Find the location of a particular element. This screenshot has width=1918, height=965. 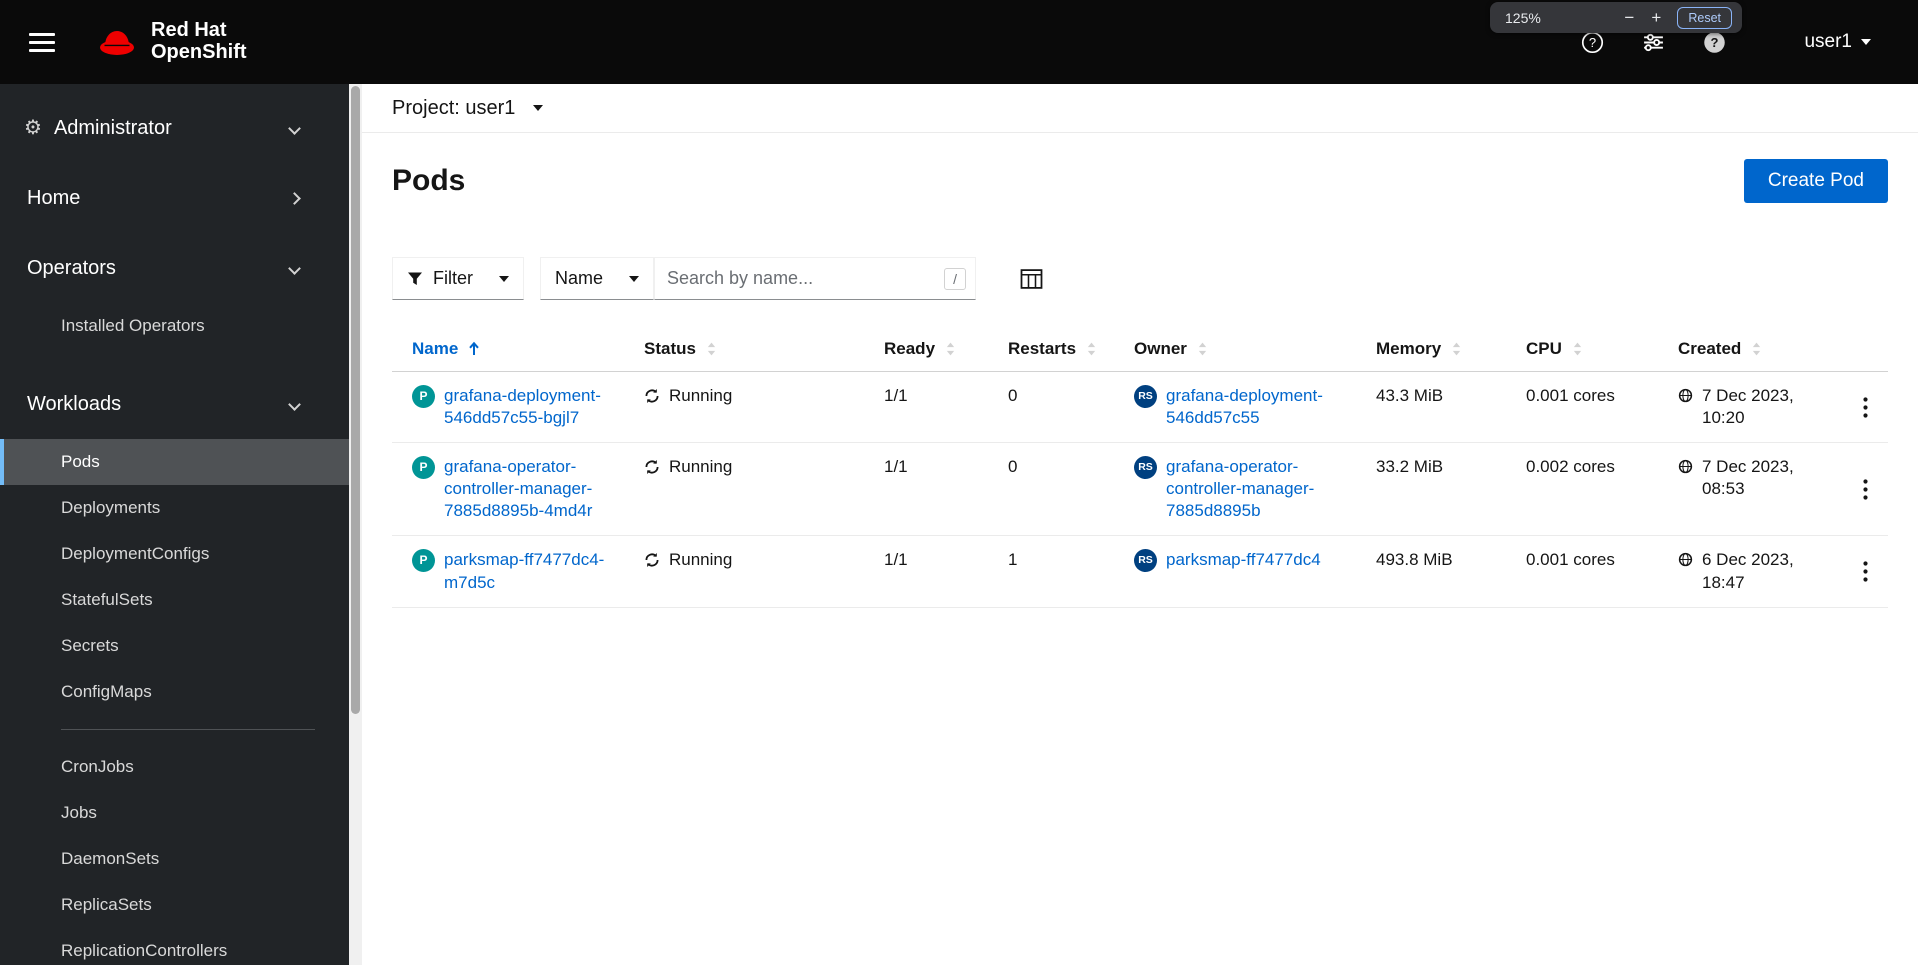

column-header-status: Status is located at coordinates (744, 349).